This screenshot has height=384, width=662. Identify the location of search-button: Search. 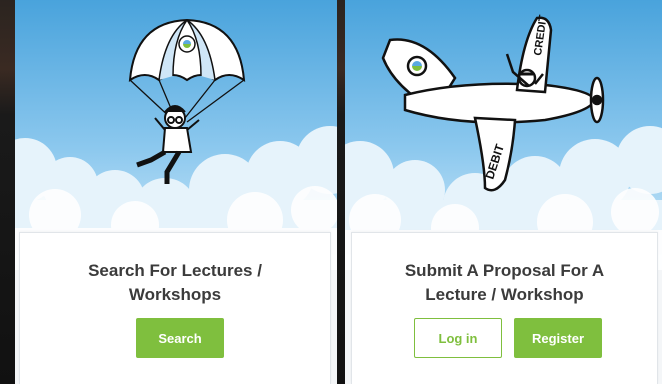
(180, 338).